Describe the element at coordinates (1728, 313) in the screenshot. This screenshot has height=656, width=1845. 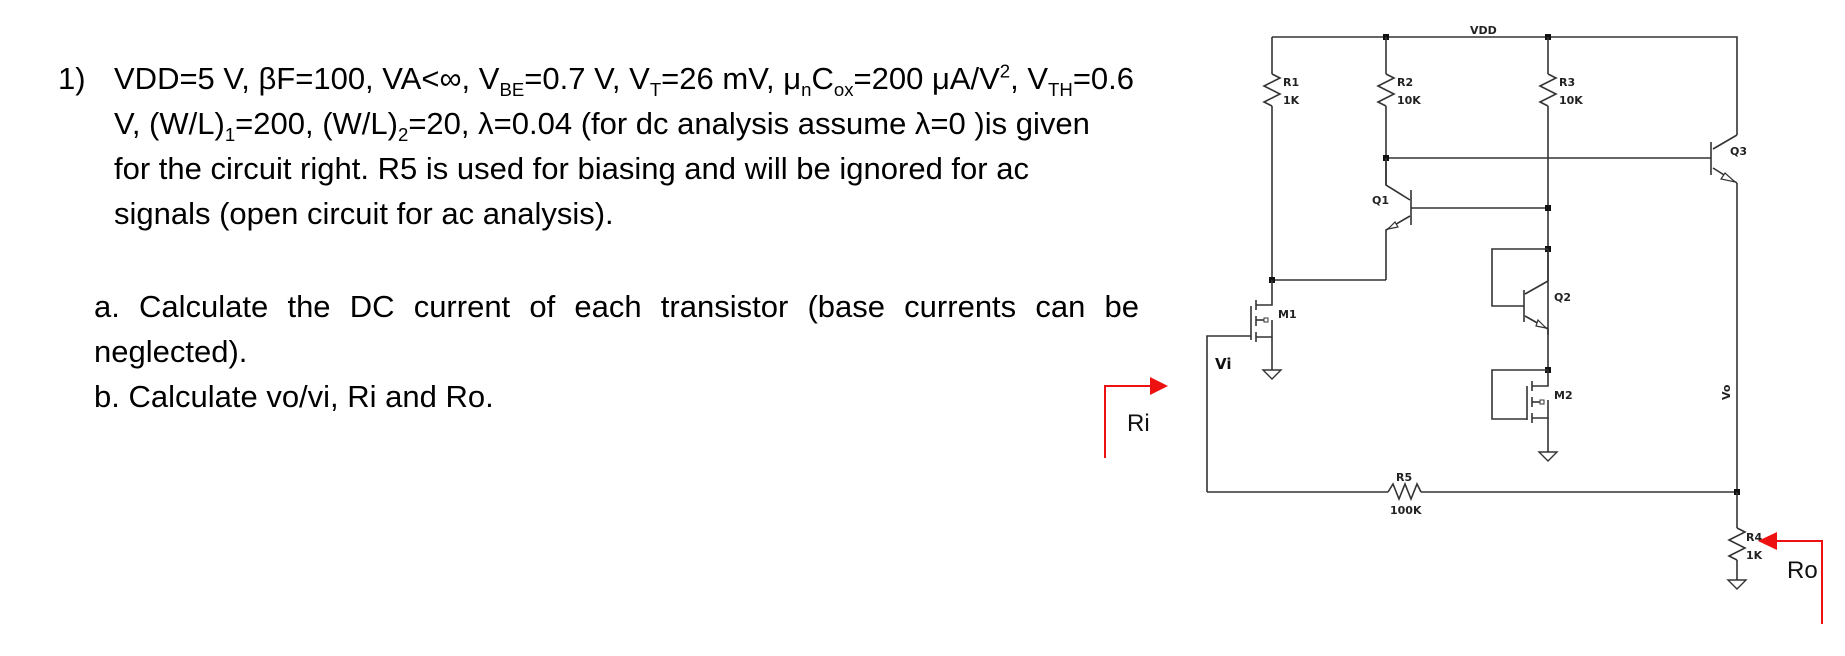
I see `transistor-q3: Q3` at that location.